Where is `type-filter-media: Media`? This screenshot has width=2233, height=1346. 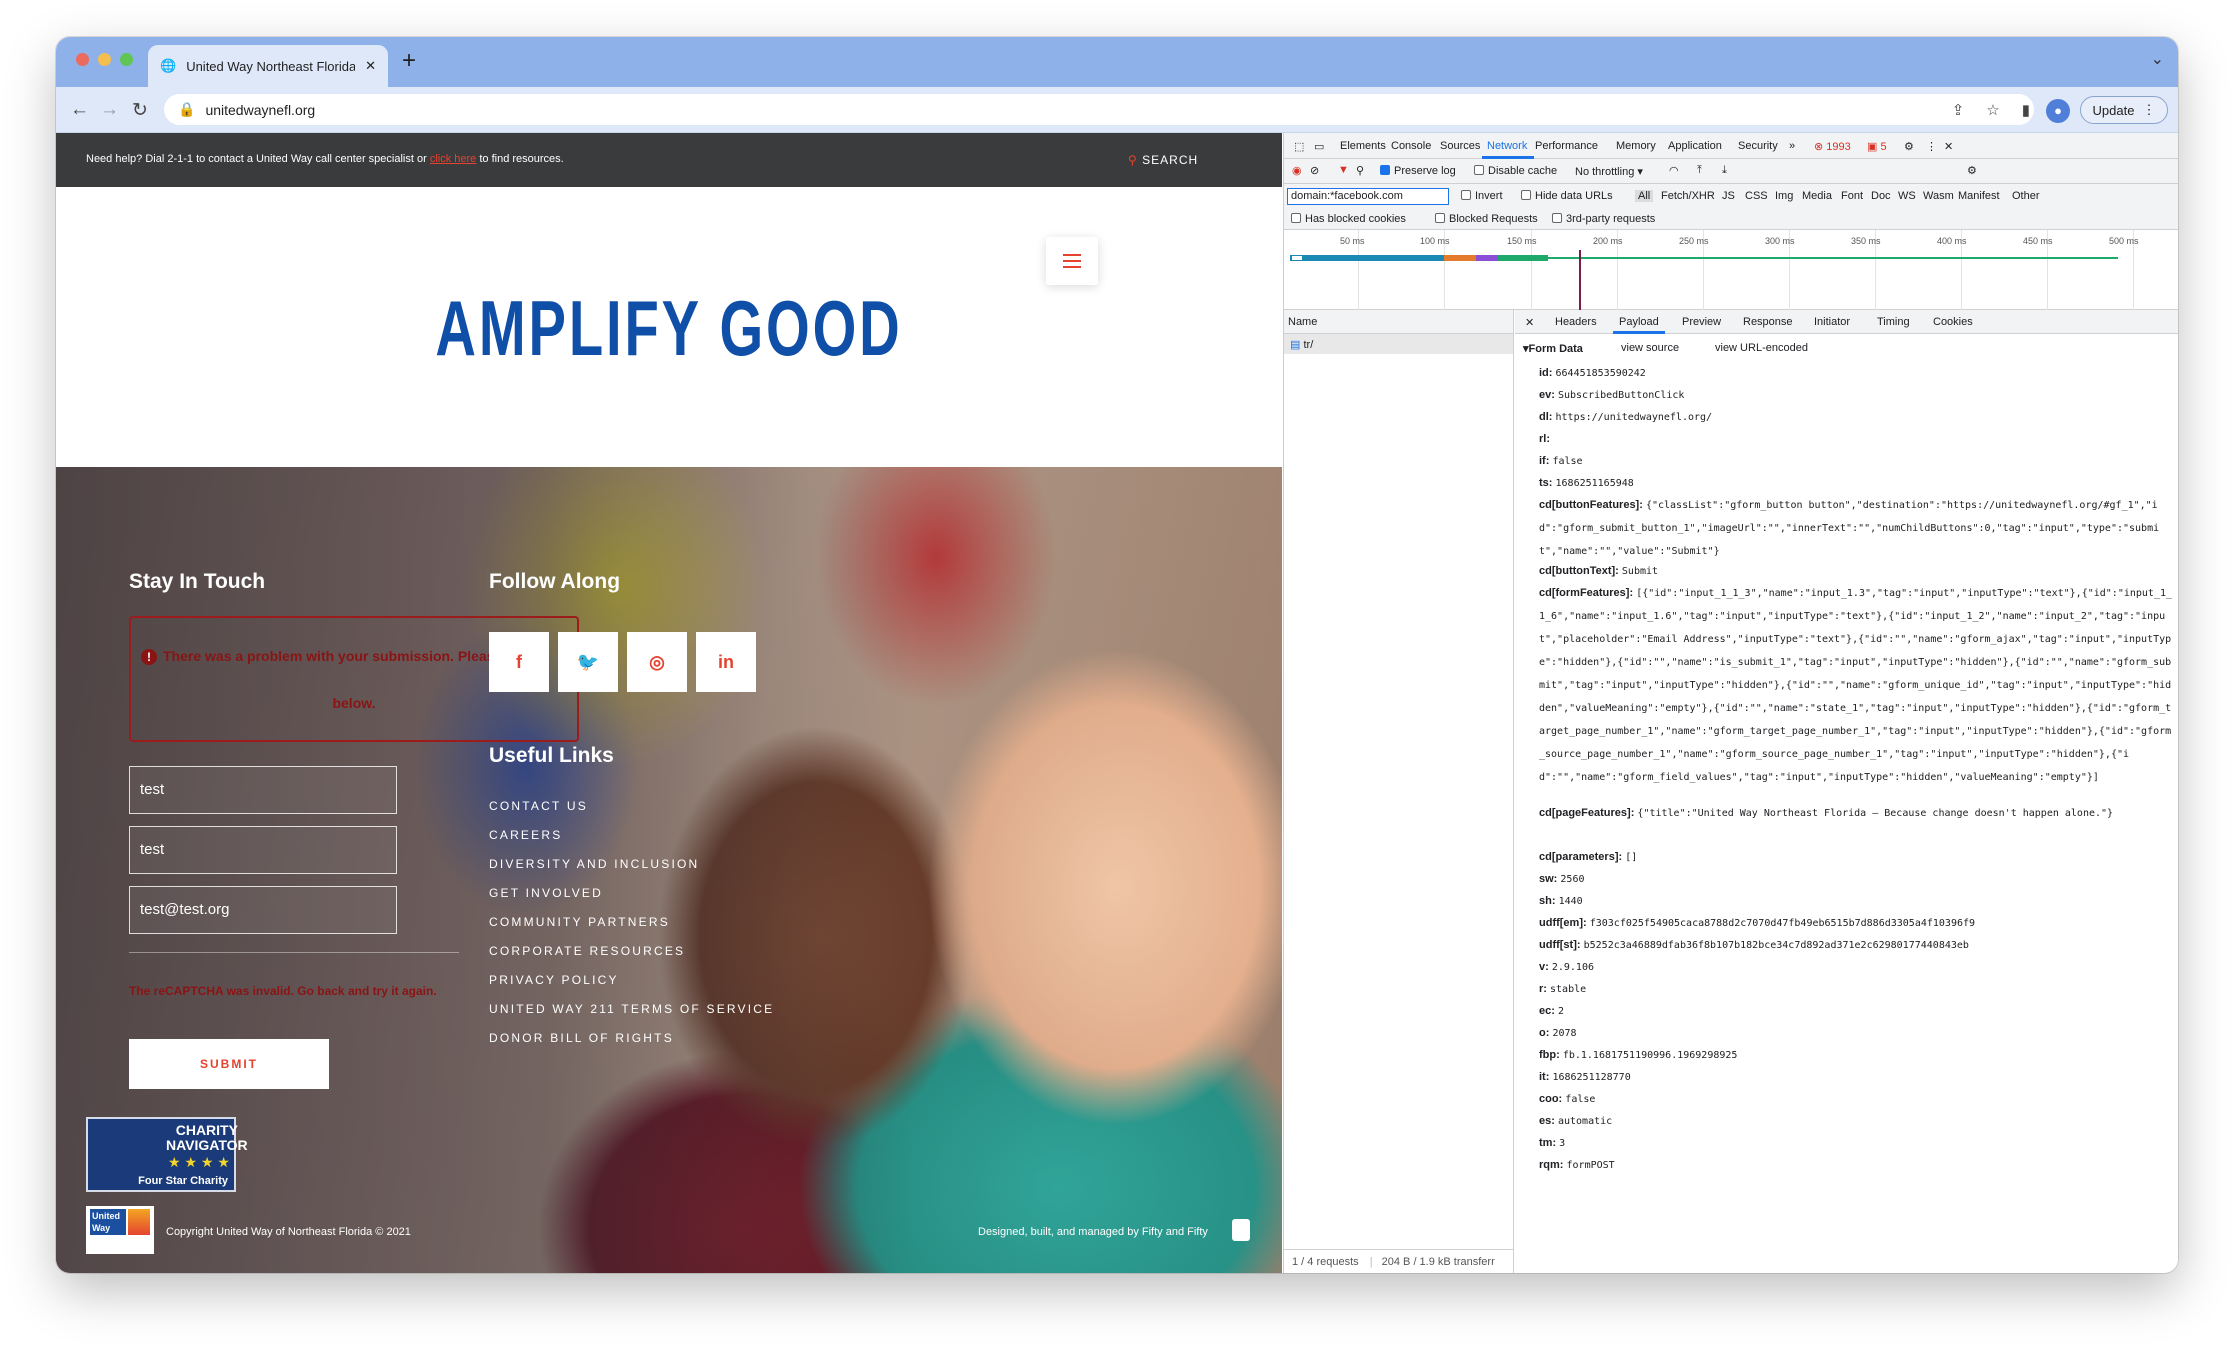 type-filter-media: Media is located at coordinates (1817, 196).